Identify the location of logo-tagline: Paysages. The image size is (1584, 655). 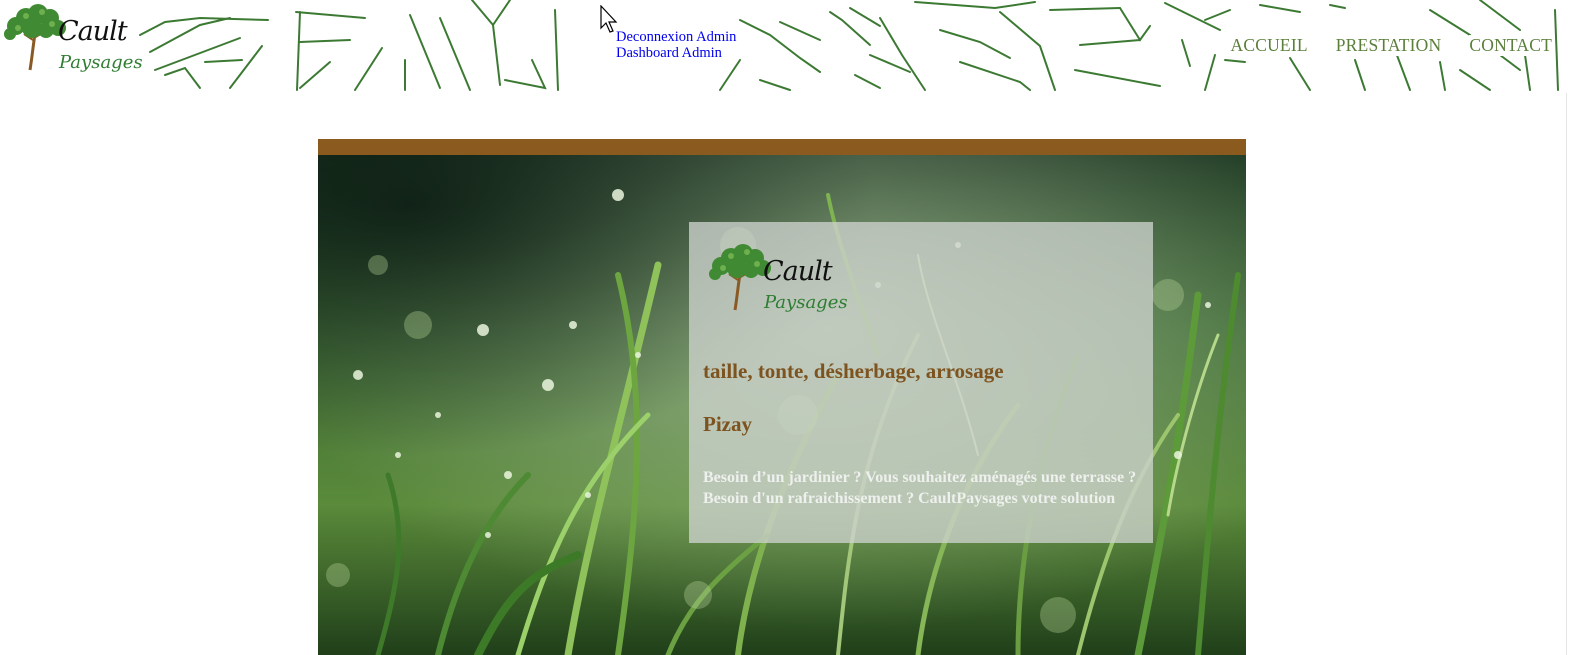
(101, 62).